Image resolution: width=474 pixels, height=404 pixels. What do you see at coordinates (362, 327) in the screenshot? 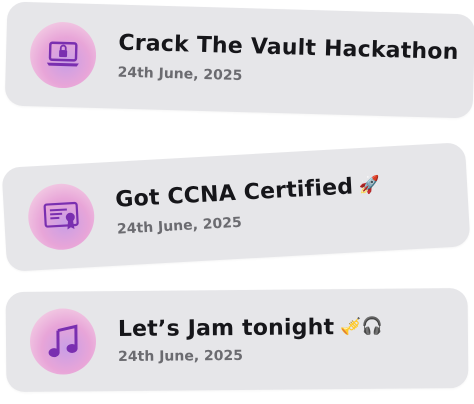
I see `trumpet-headphones-emoji: 🎺🎧` at bounding box center [362, 327].